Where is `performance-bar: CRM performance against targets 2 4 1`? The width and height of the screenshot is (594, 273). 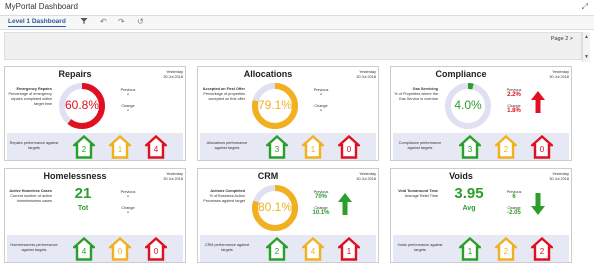 performance-bar: CRM performance against targets 2 4 1 is located at coordinates (288, 248).